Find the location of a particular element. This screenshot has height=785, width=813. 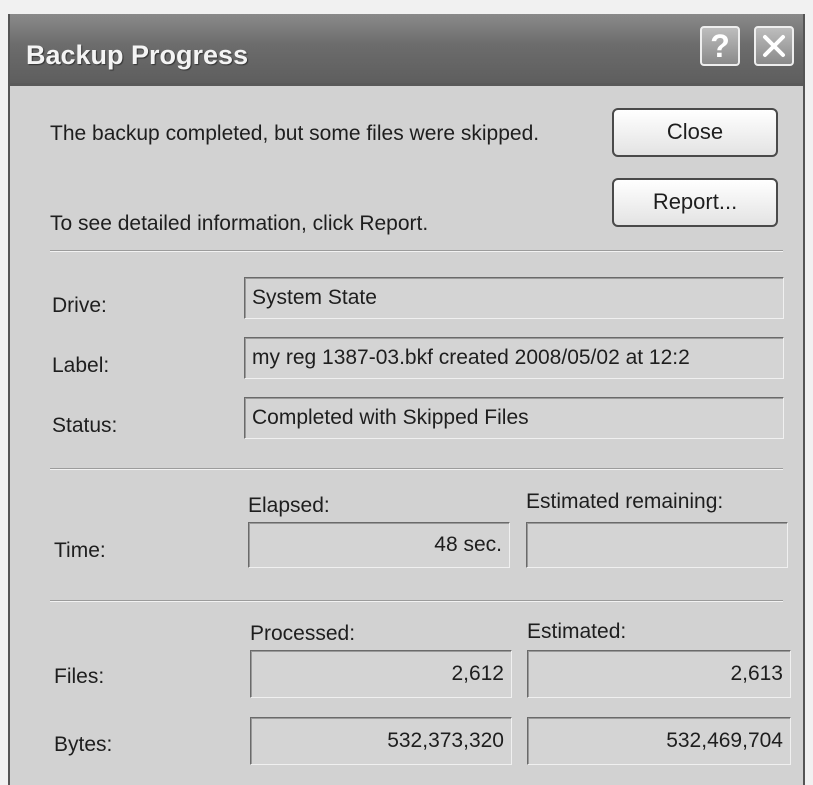

elapsed-header: Elapsed: is located at coordinates (289, 505).